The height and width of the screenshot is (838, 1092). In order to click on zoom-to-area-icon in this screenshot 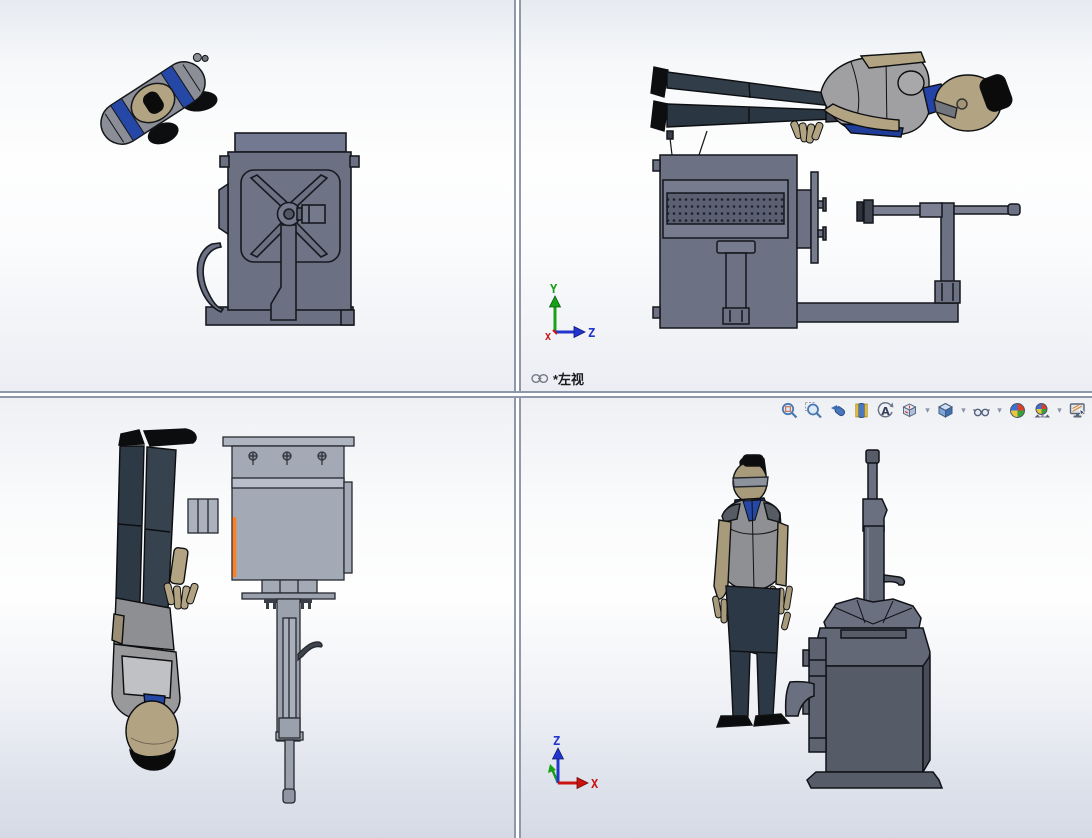, I will do `click(813, 410)`.